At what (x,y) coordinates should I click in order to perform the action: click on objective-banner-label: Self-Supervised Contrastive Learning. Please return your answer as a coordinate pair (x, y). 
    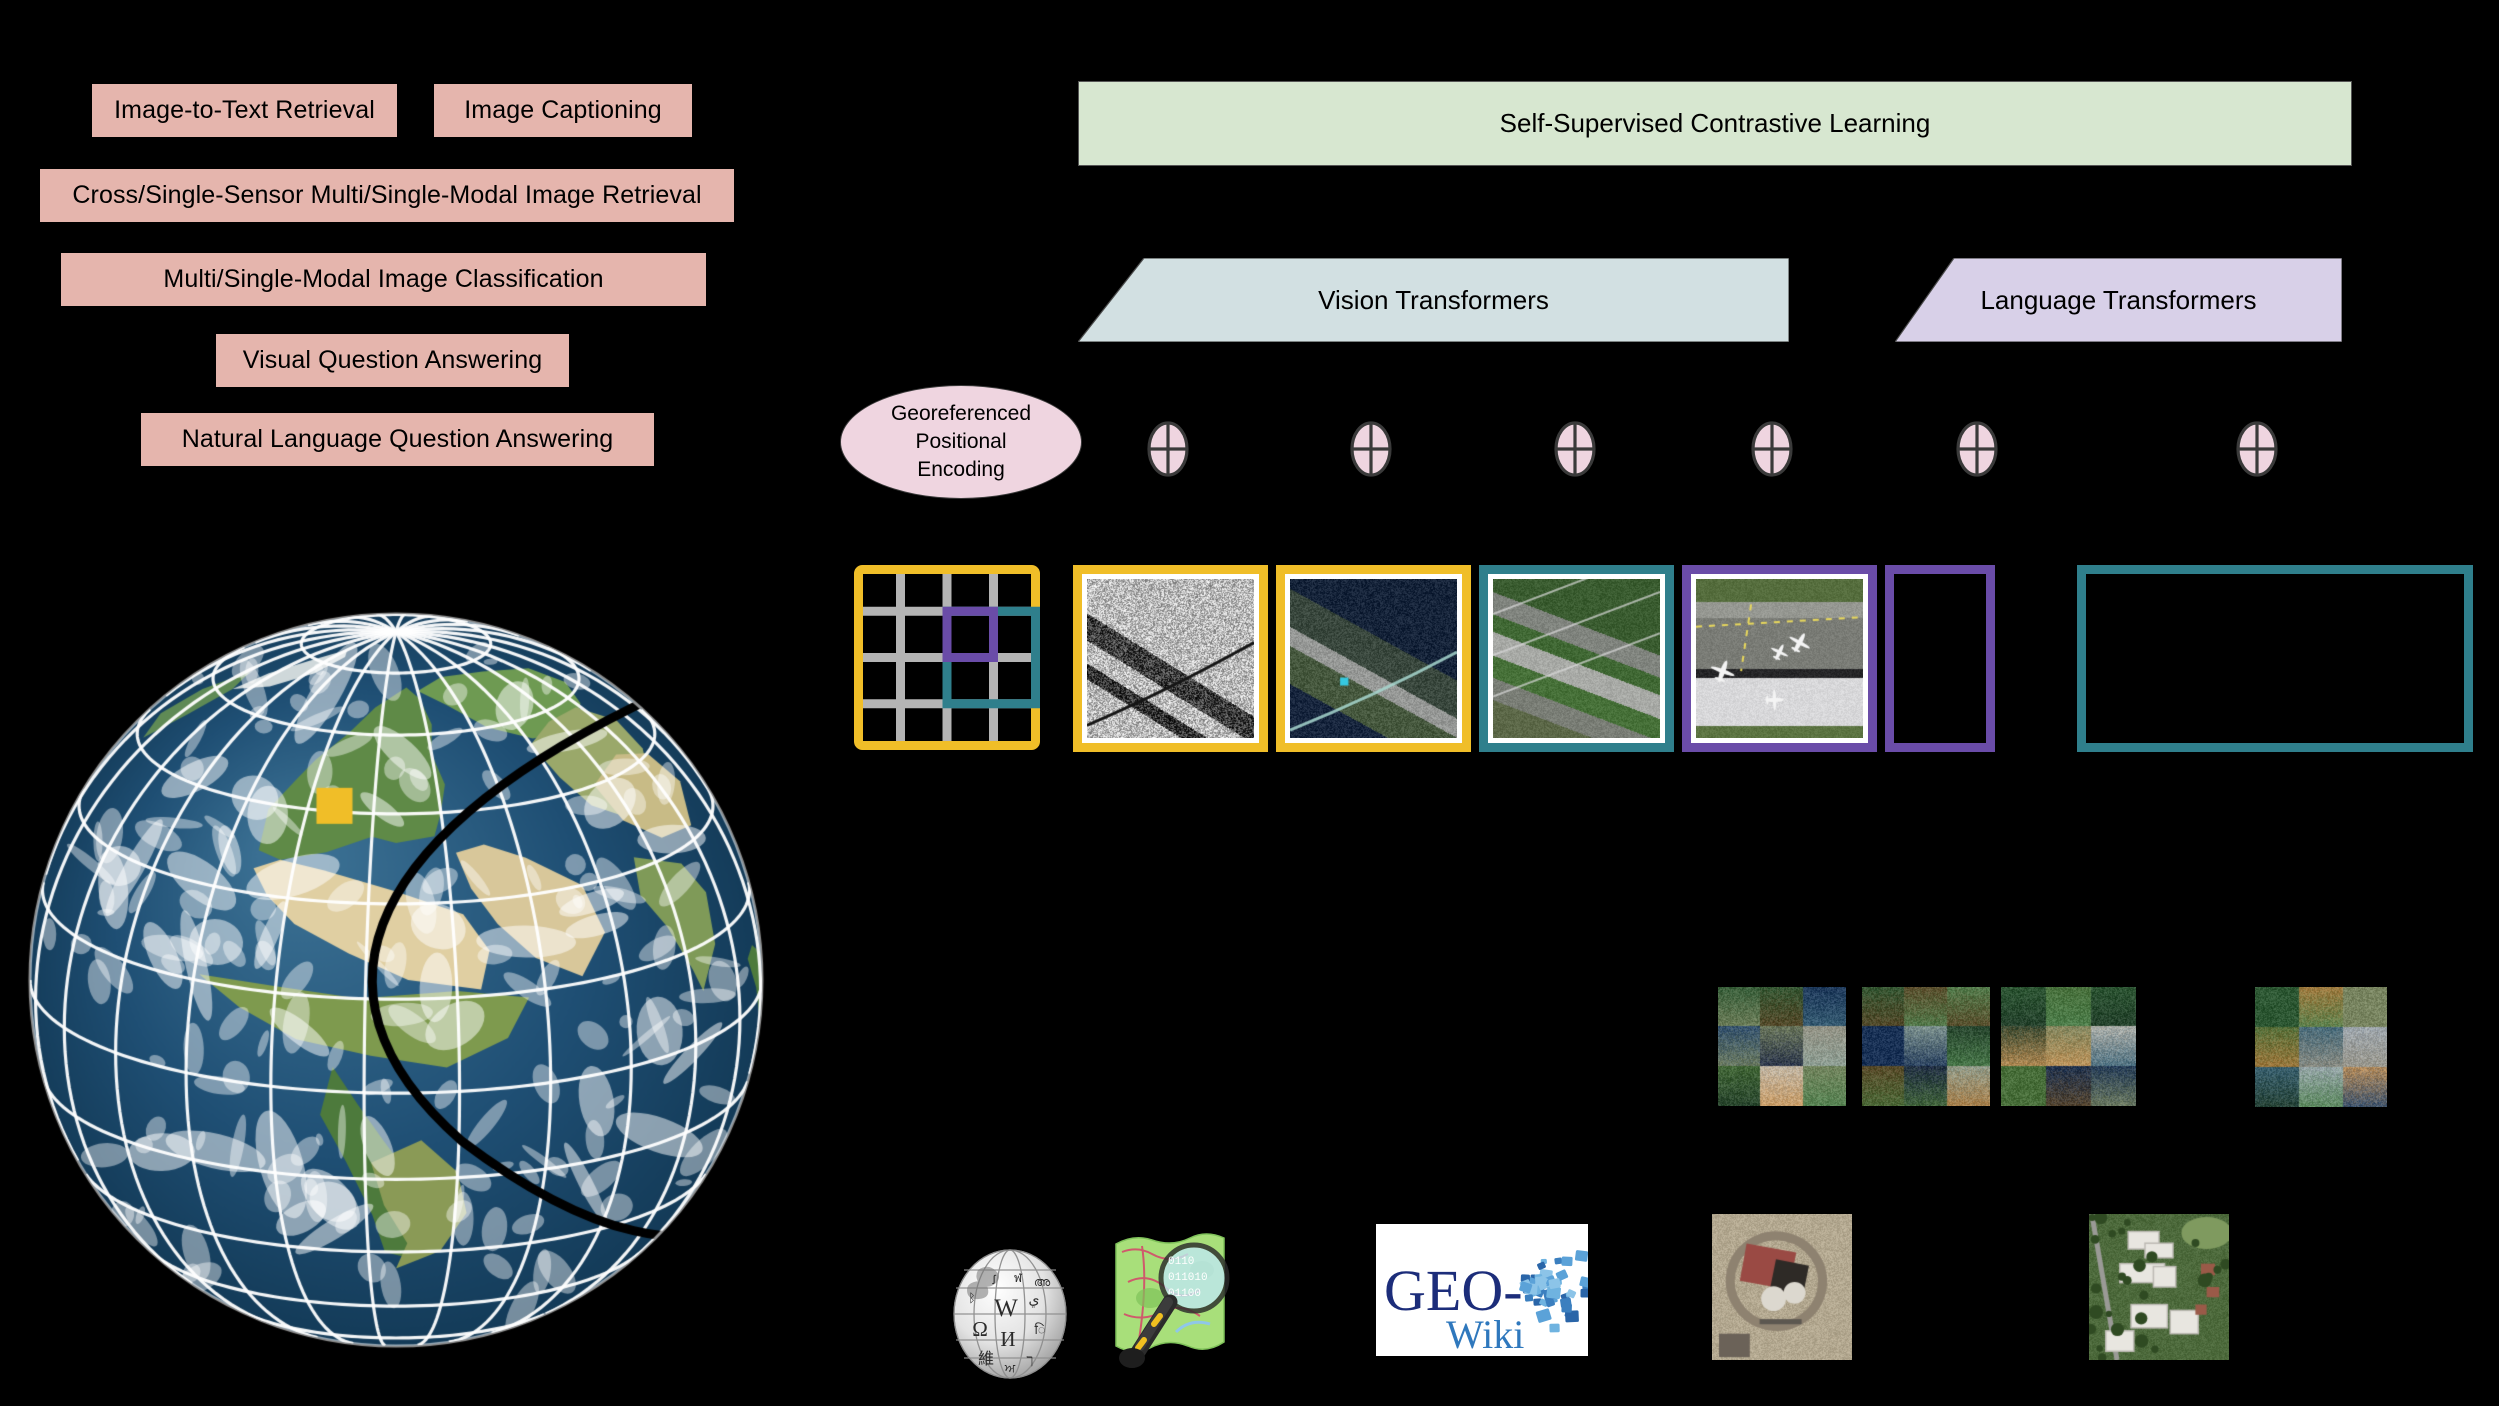
    Looking at the image, I should click on (1715, 123).